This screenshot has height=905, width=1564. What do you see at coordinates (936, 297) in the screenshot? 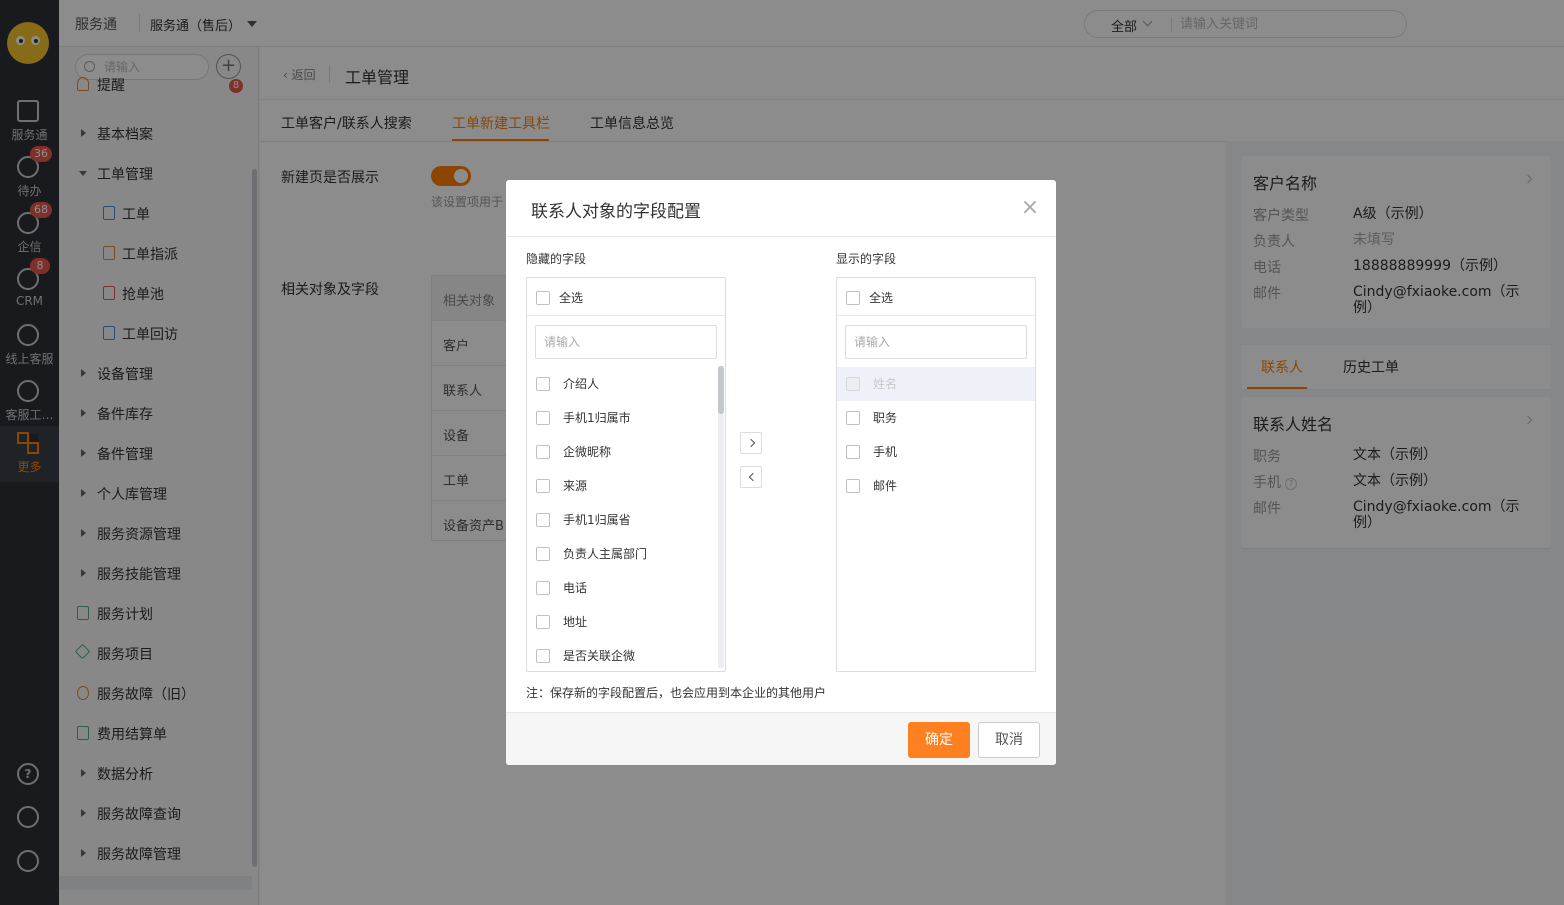
I see `shown-select-all: 全选` at bounding box center [936, 297].